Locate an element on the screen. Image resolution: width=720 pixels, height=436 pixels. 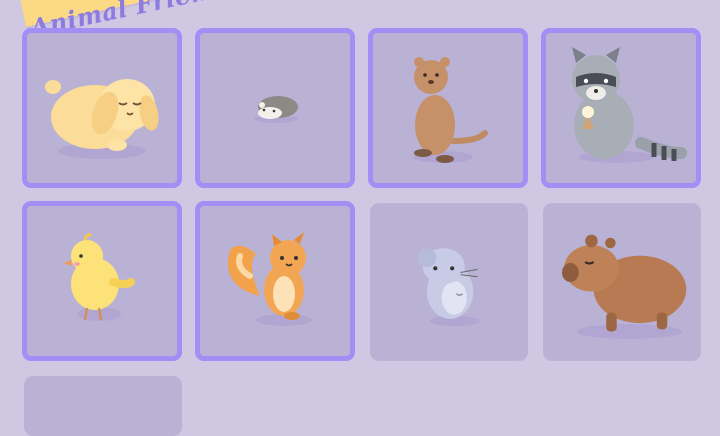
quokka-icon is located at coordinates (450, 110).